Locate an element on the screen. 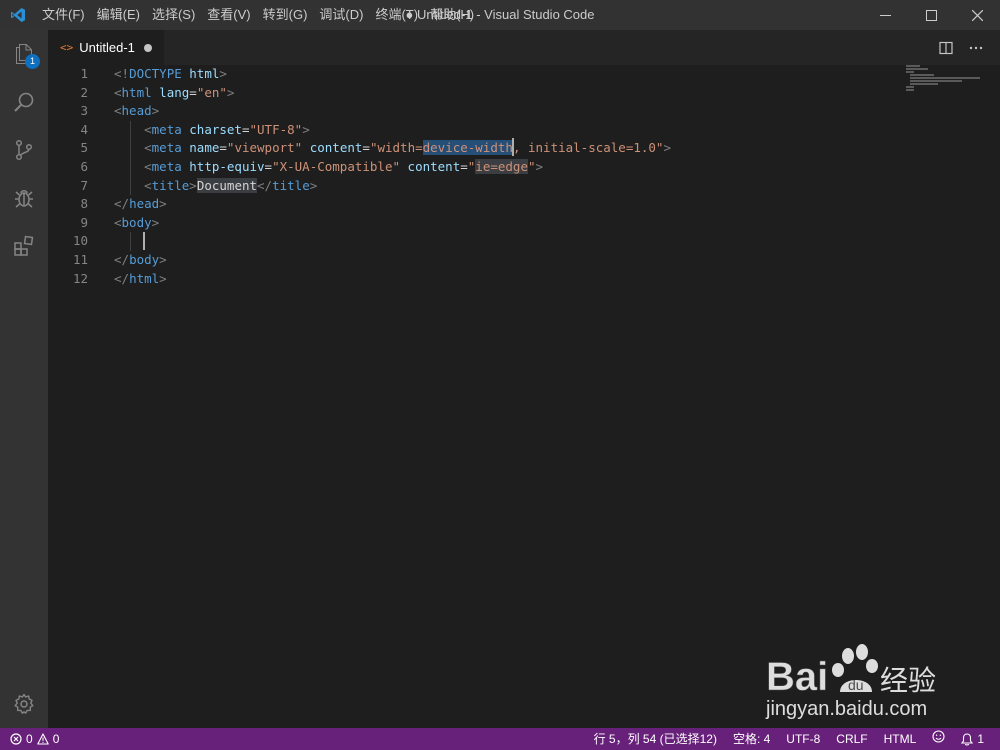 Image resolution: width=1000 pixels, height=750 pixels. tab-bar: <> Untitled-1 is located at coordinates (524, 47).